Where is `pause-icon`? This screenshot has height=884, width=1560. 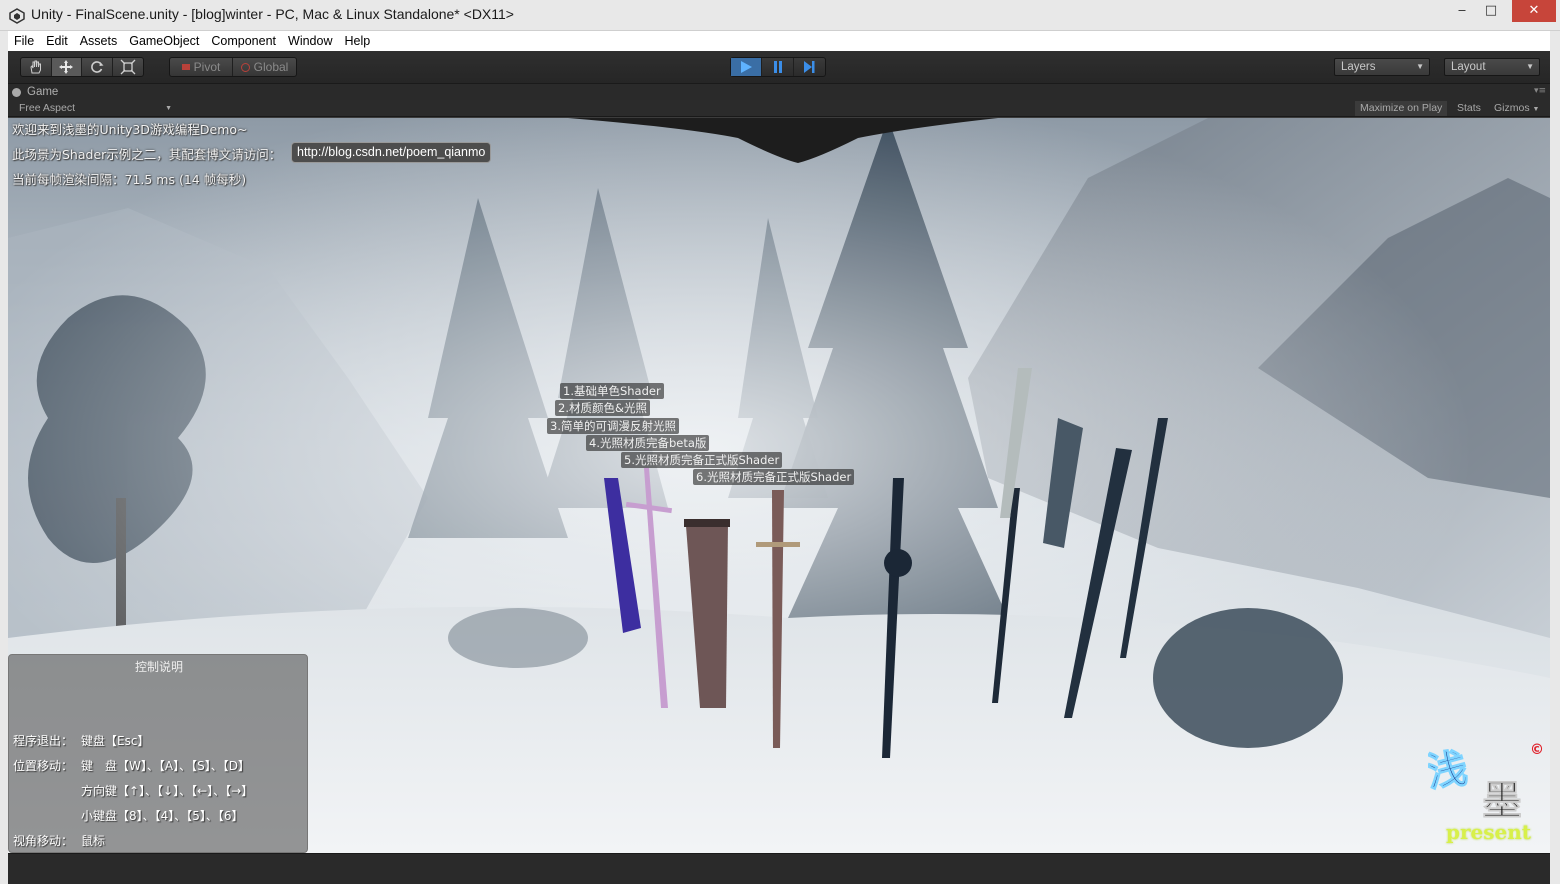 pause-icon is located at coordinates (777, 67).